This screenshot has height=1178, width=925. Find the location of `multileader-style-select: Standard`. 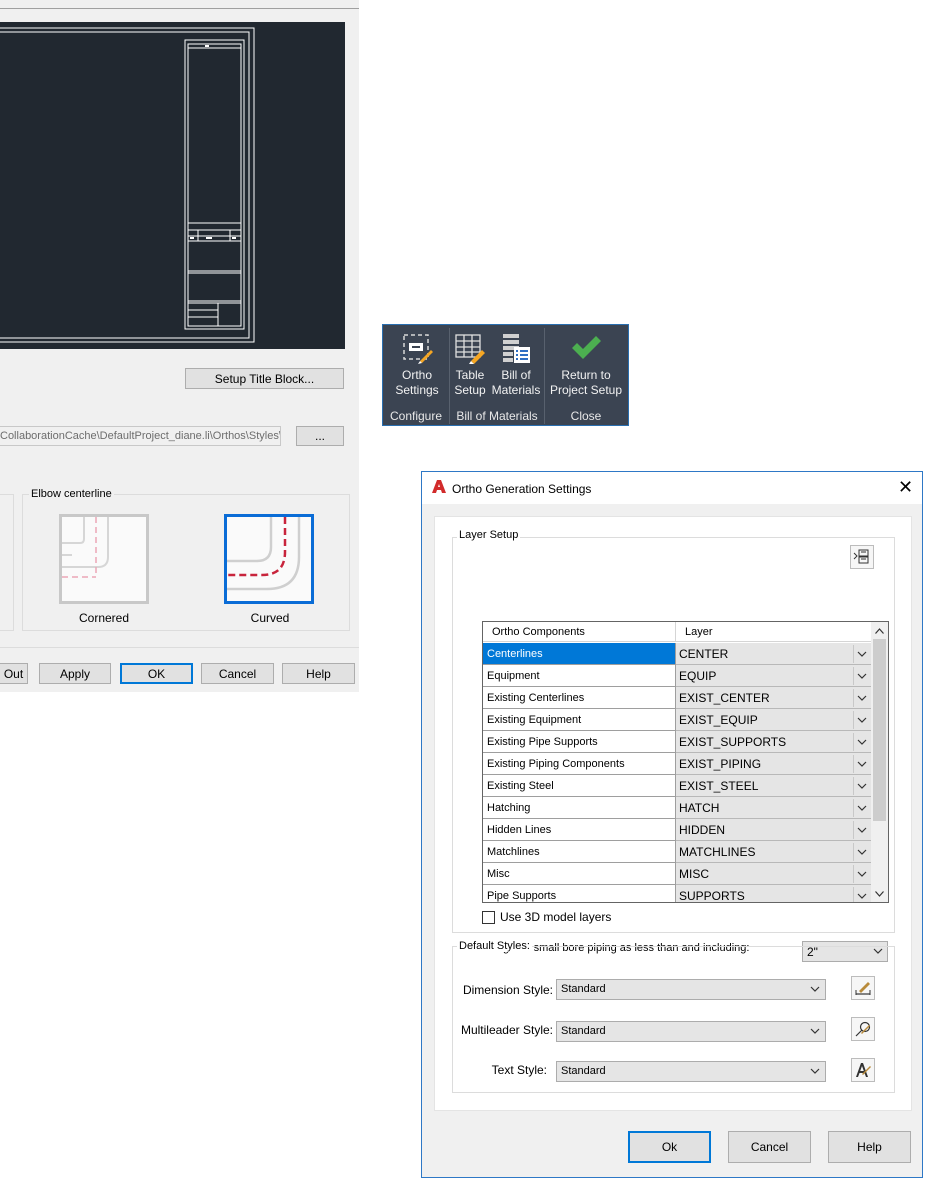

multileader-style-select: Standard is located at coordinates (691, 1031).